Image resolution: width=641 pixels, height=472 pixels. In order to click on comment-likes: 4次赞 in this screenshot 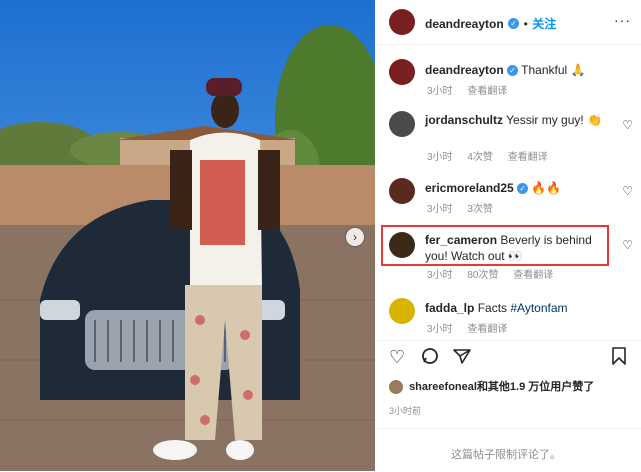, I will do `click(480, 157)`.